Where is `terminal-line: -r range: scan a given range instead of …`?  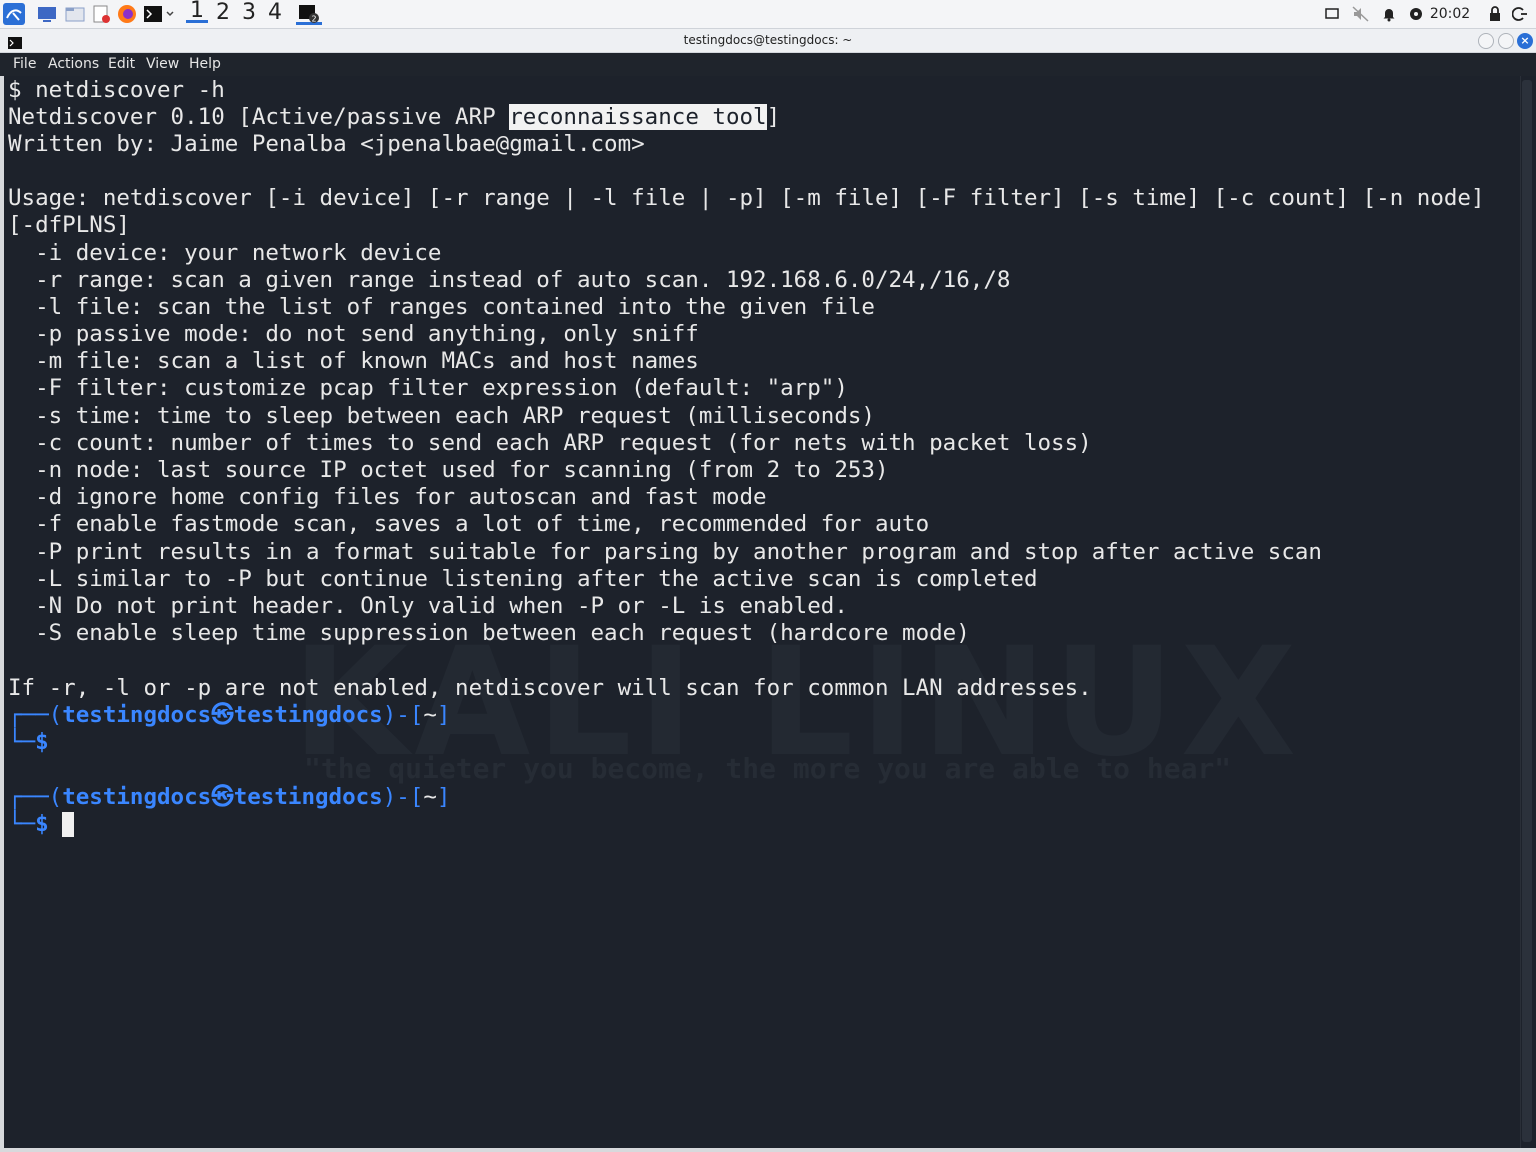 terminal-line: -r range: scan a given range instead of … is located at coordinates (509, 280).